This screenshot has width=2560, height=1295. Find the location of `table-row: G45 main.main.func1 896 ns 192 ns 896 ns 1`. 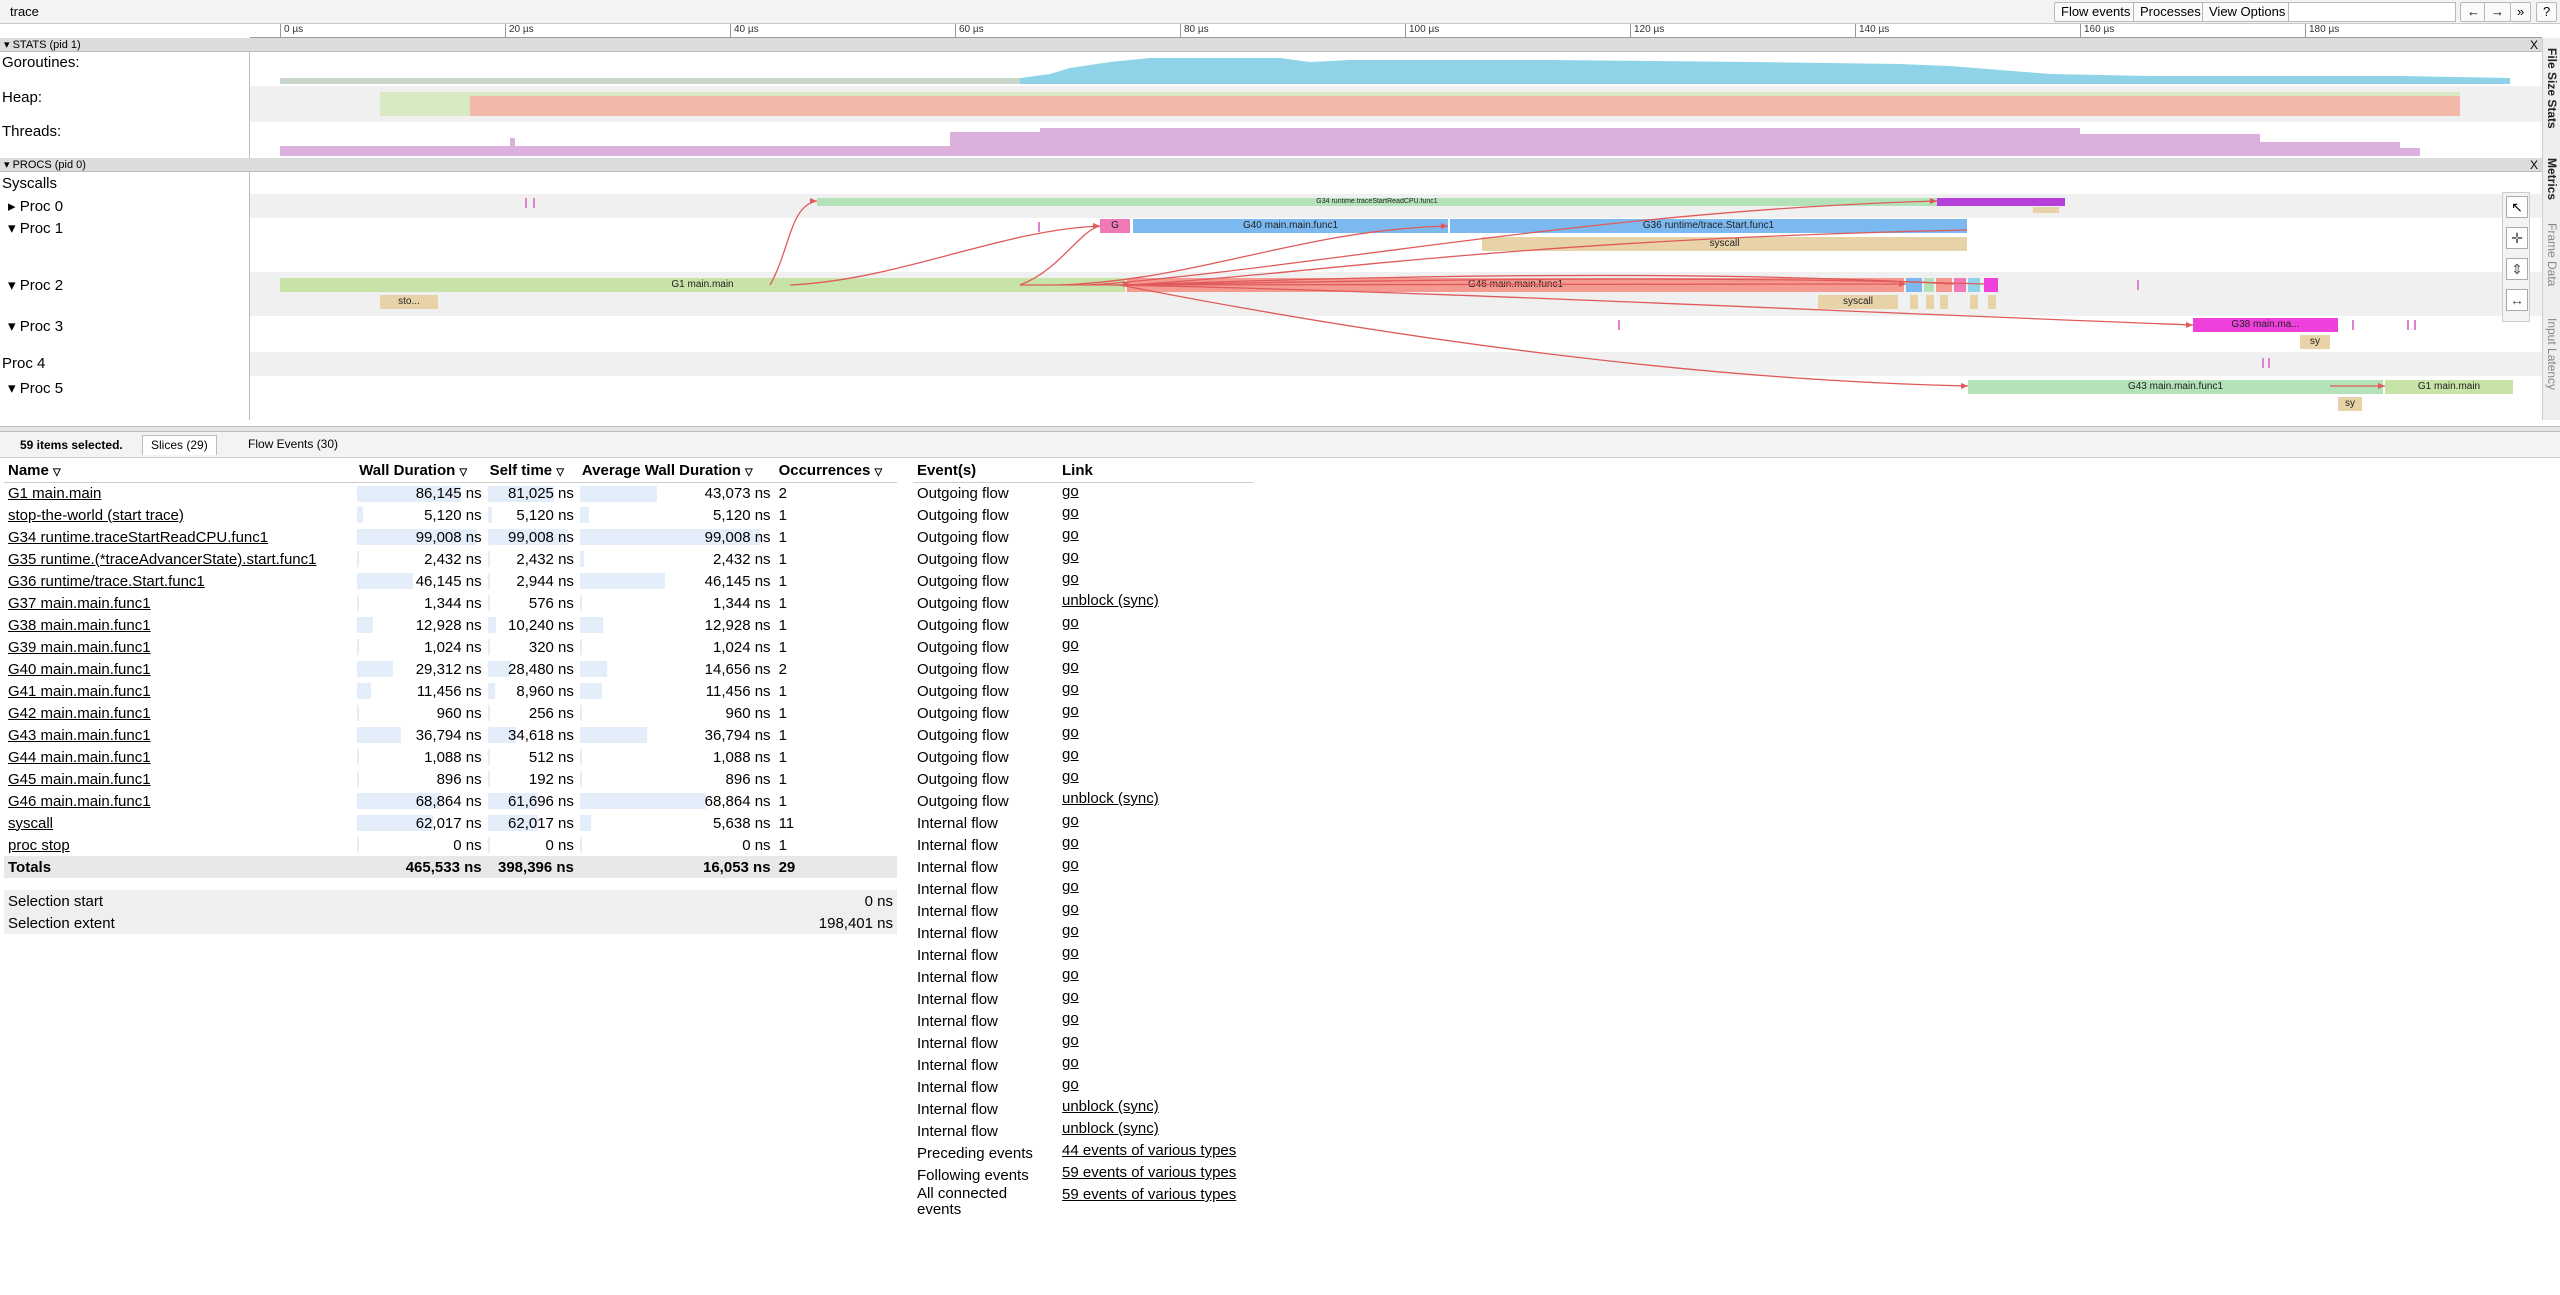

table-row: G45 main.main.func1 896 ns 192 ns 896 ns 1 is located at coordinates (450, 779).